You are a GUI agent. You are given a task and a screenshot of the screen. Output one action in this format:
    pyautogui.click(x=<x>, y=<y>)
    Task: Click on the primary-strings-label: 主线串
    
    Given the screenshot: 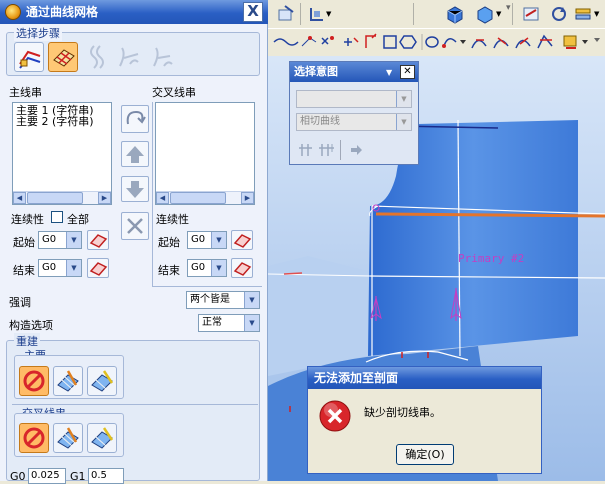 What is the action you would take?
    pyautogui.click(x=25, y=92)
    